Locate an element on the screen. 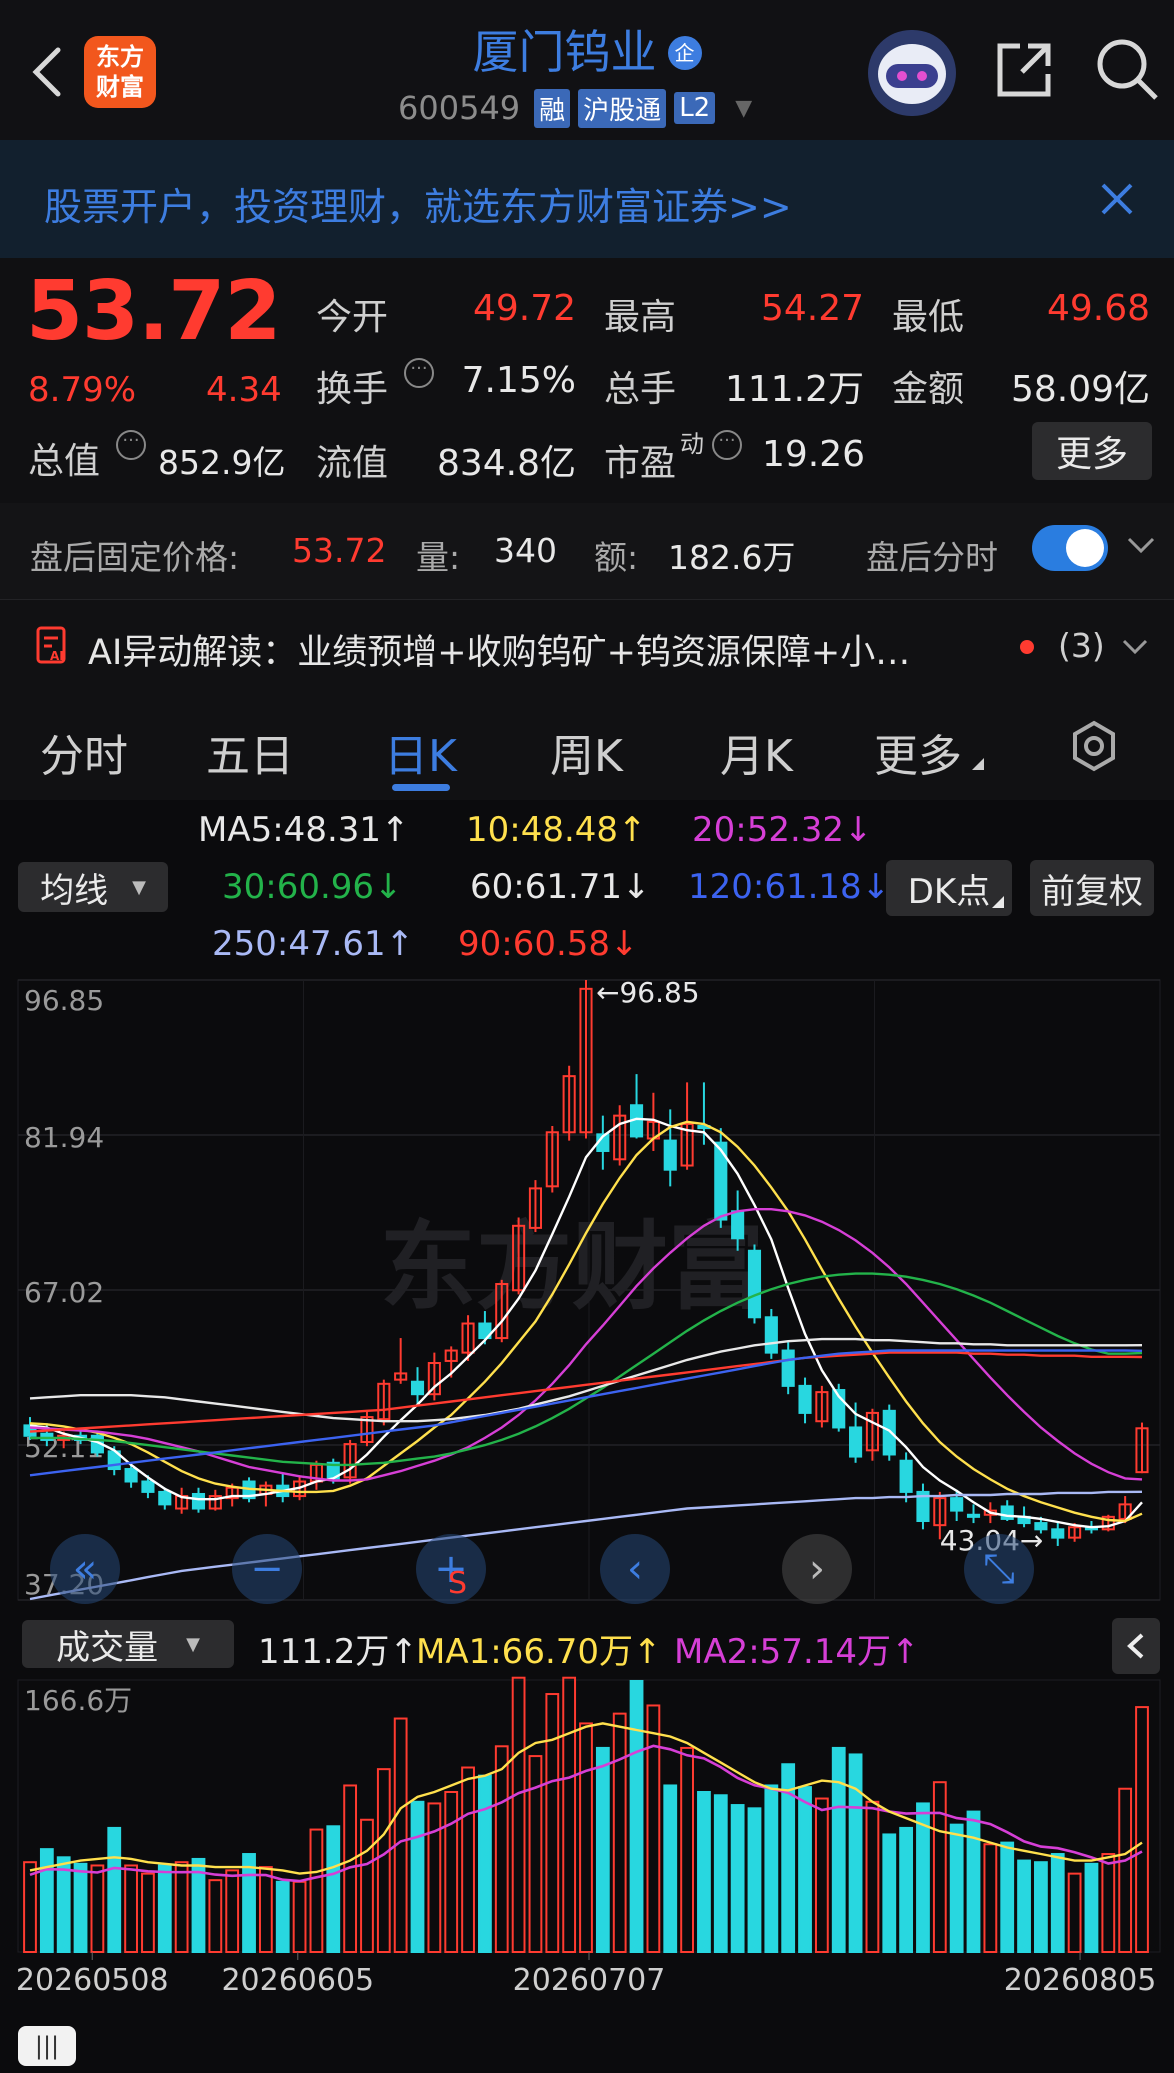 The width and height of the screenshot is (1174, 2073). banner-close-icon is located at coordinates (1117, 199).